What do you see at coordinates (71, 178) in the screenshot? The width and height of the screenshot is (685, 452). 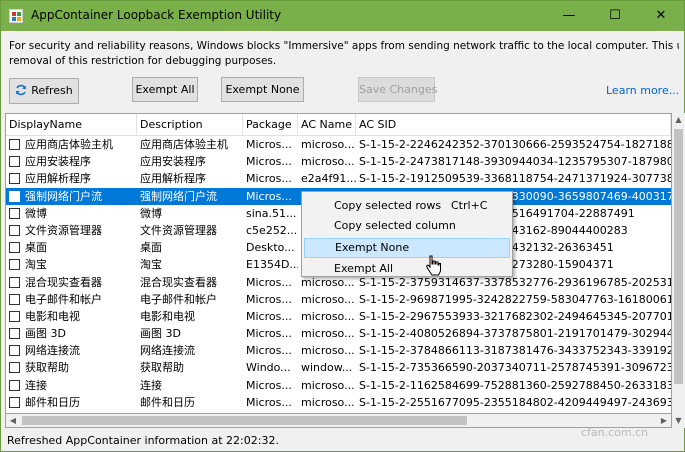 I see `cell-displayname: 应用解析程序` at bounding box center [71, 178].